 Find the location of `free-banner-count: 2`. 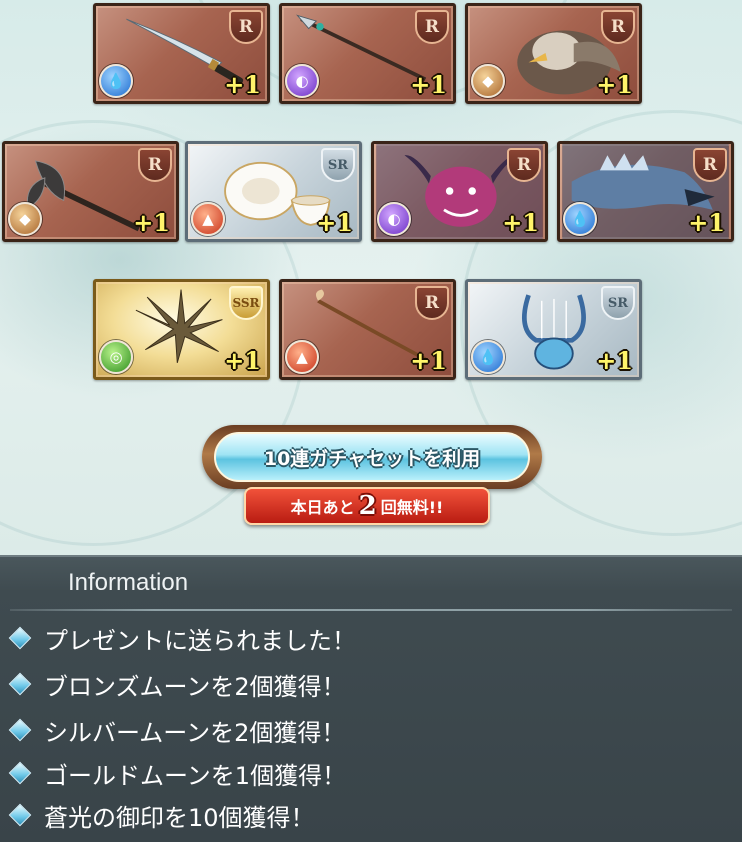

free-banner-count: 2 is located at coordinates (367, 506).